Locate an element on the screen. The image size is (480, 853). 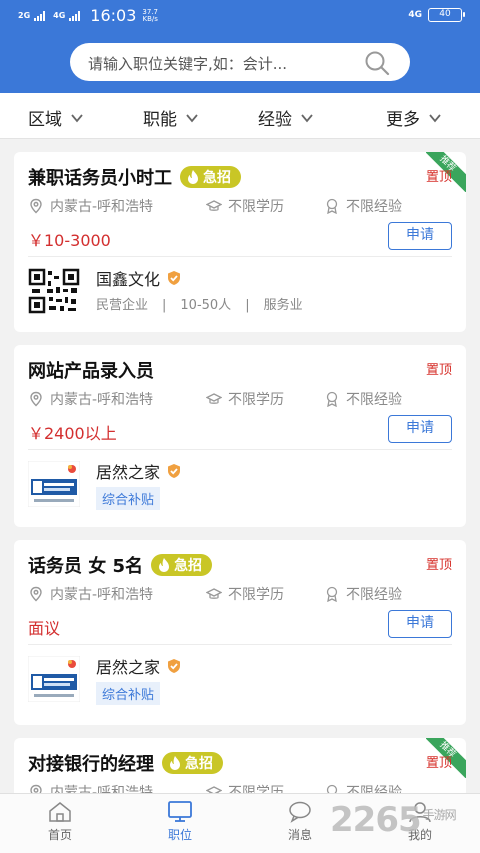
filter-region: 区域 is located at coordinates (56, 117).